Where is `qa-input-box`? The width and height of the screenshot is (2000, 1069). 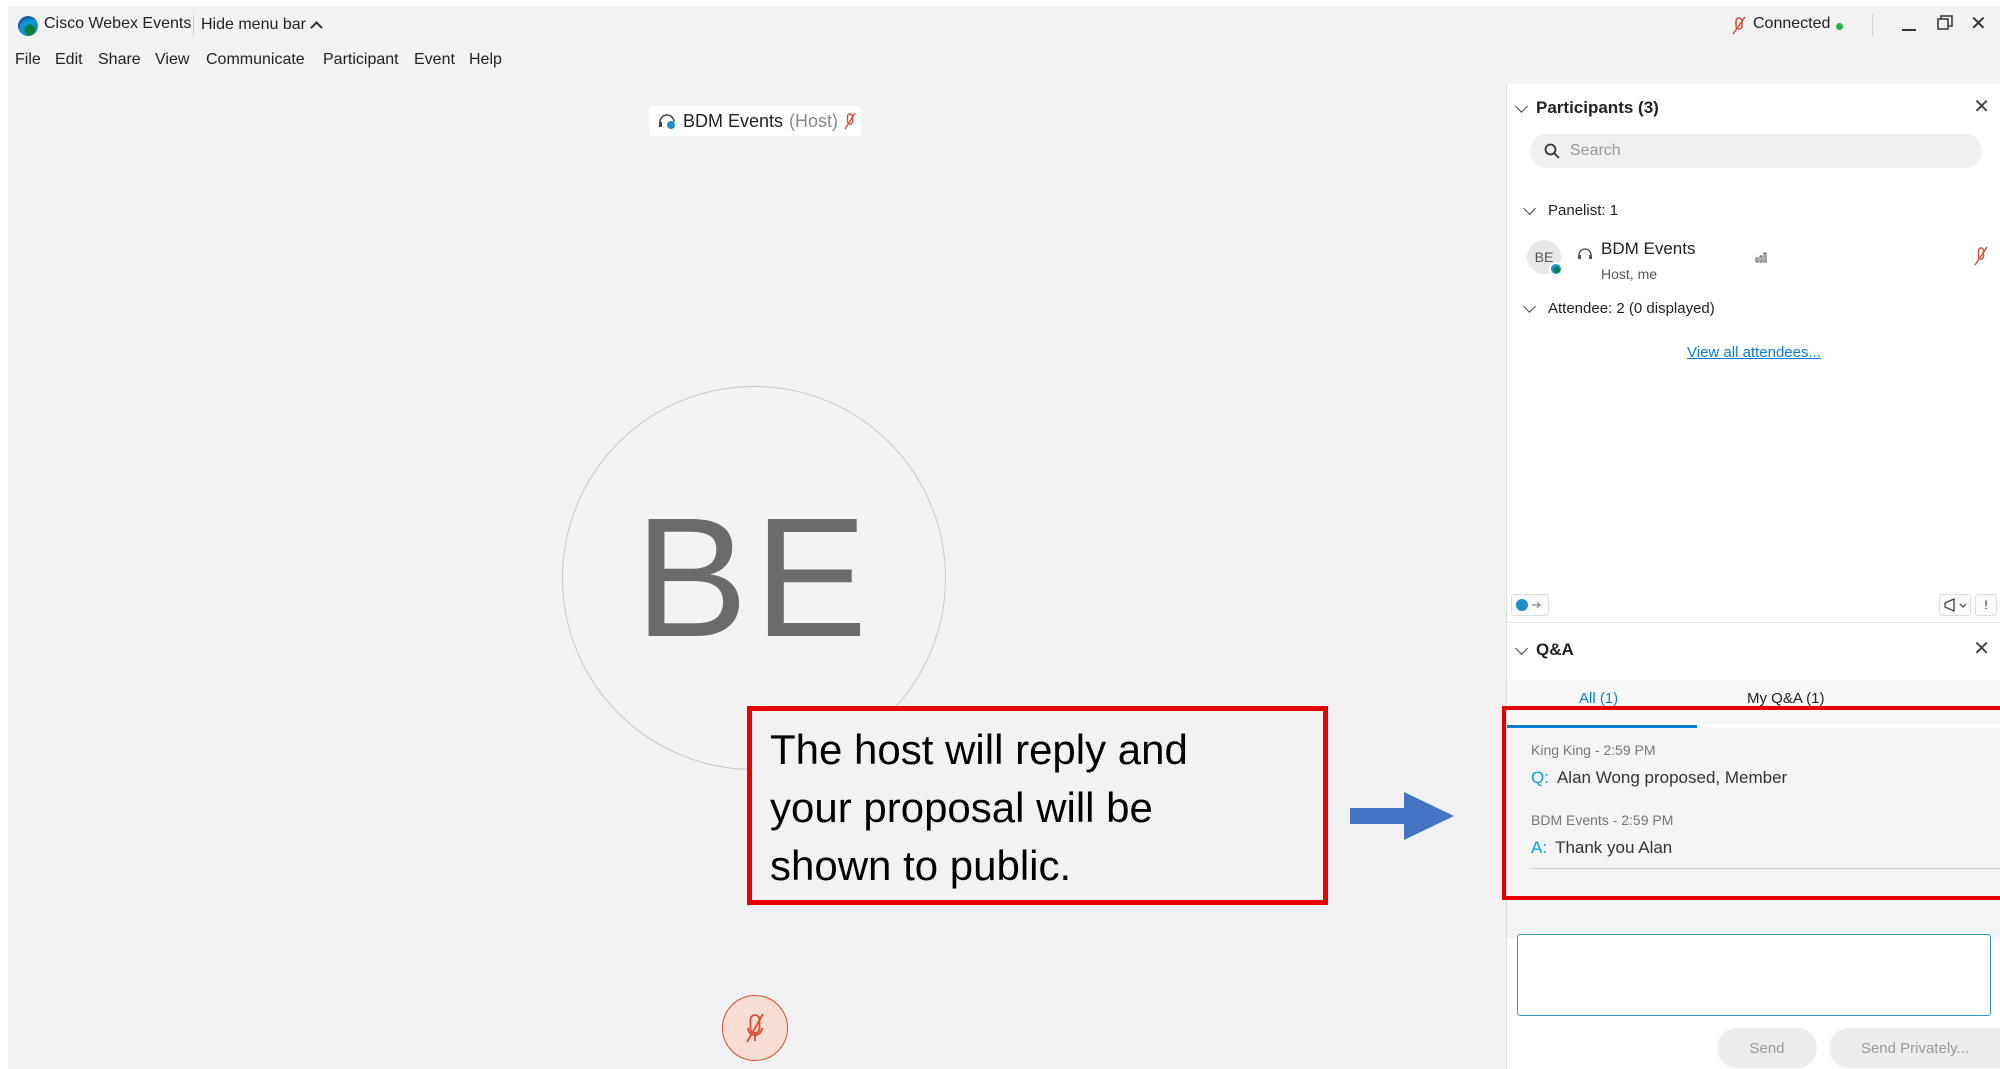 qa-input-box is located at coordinates (1754, 975).